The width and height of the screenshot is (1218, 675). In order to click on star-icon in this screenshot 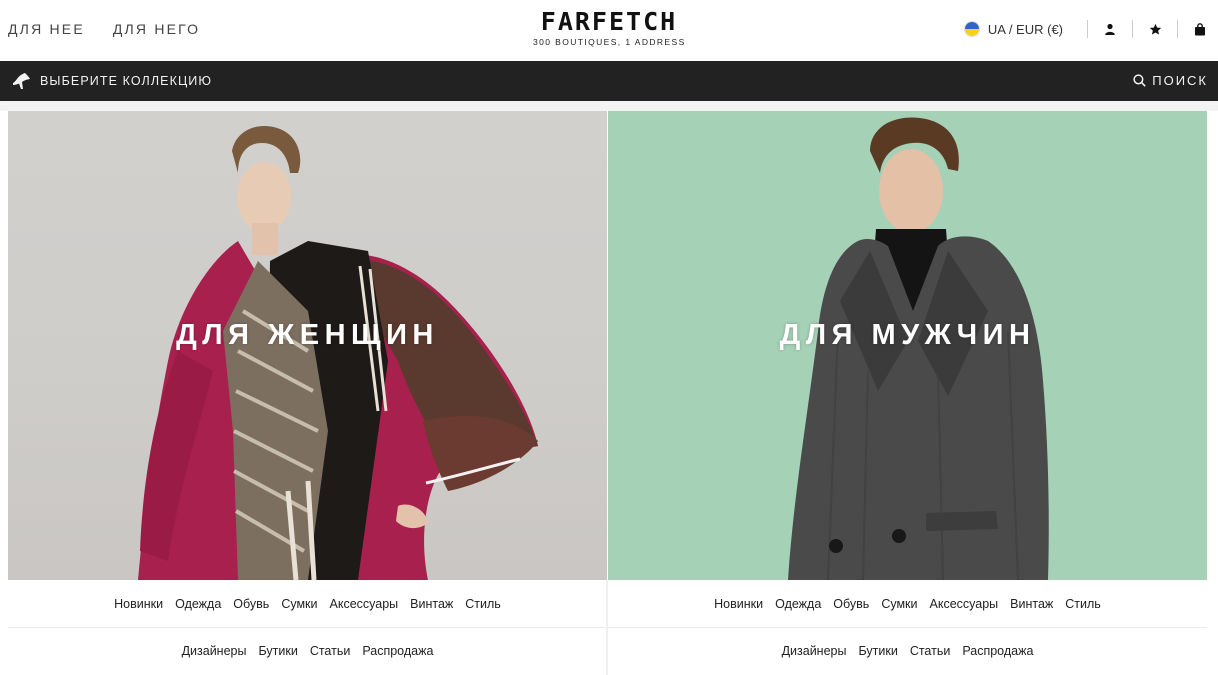, I will do `click(1155, 29)`.